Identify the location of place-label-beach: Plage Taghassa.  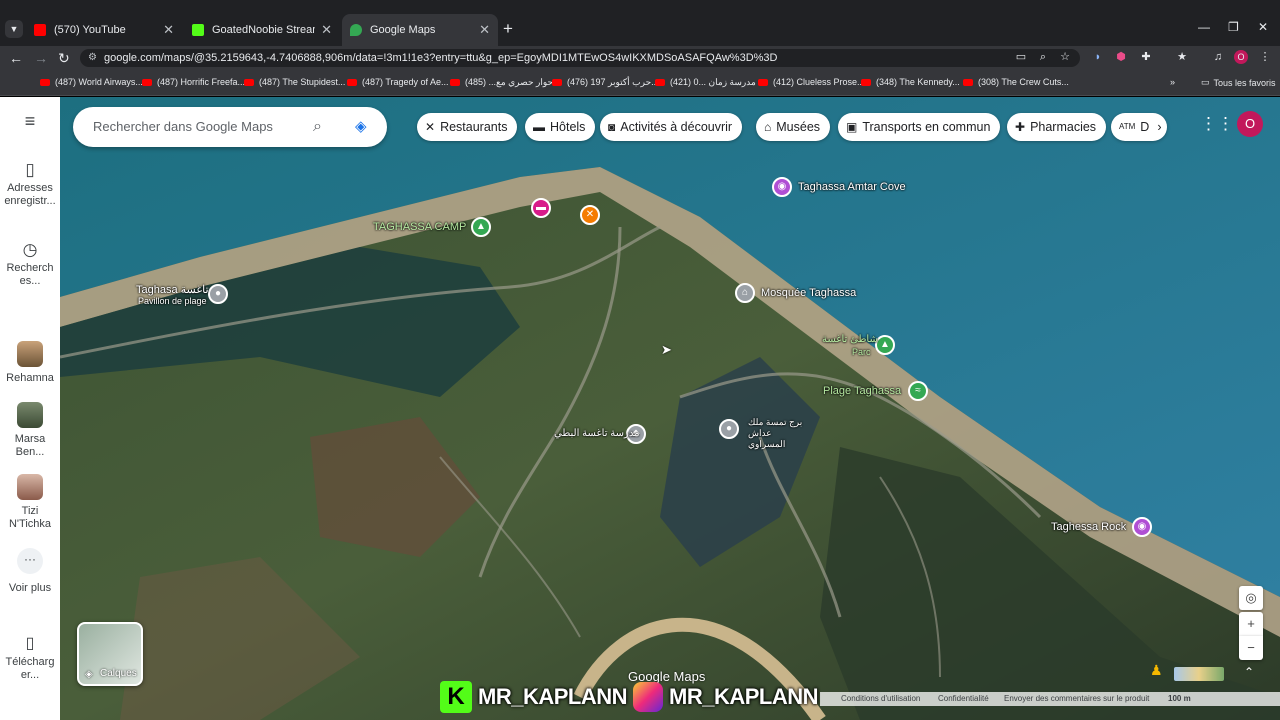
(862, 391).